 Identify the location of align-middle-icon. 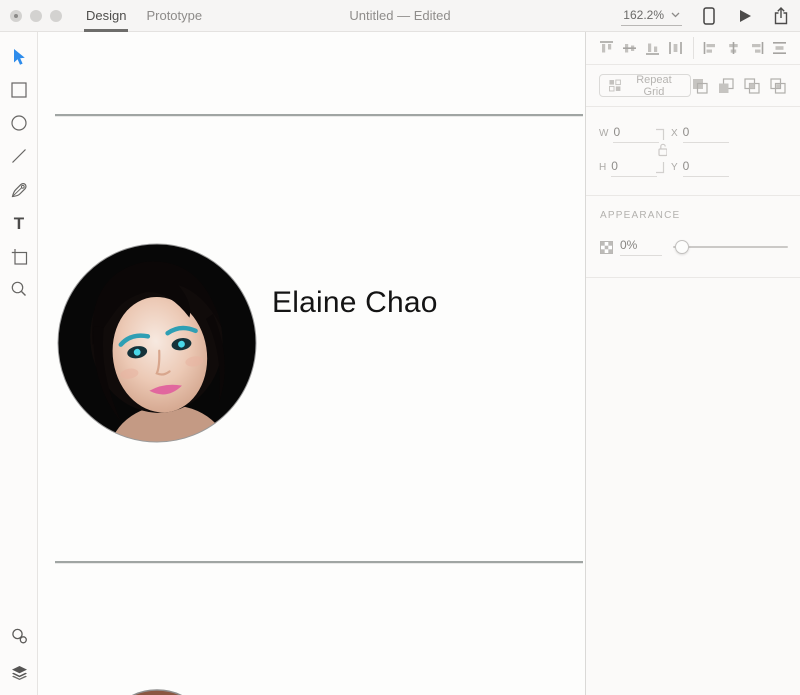
(629, 48).